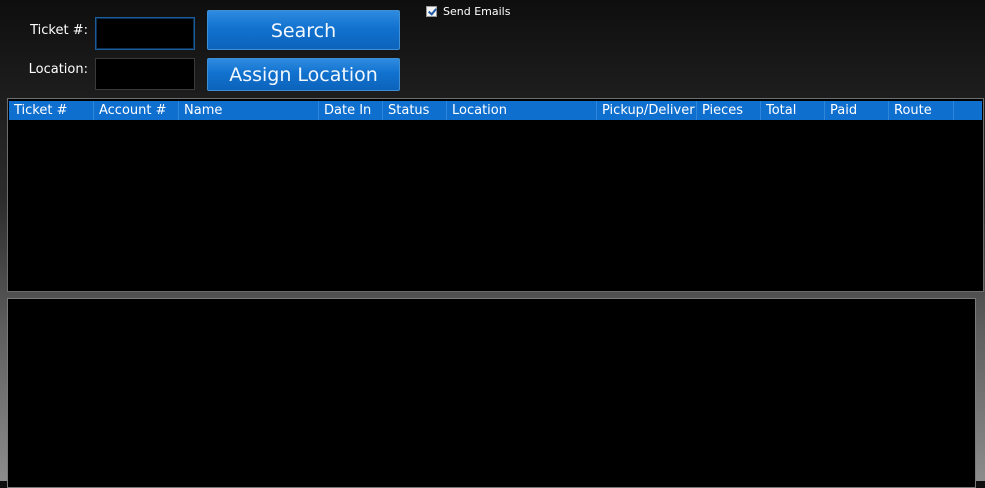  Describe the element at coordinates (415, 110) in the screenshot. I see `column-header-status: Status` at that location.